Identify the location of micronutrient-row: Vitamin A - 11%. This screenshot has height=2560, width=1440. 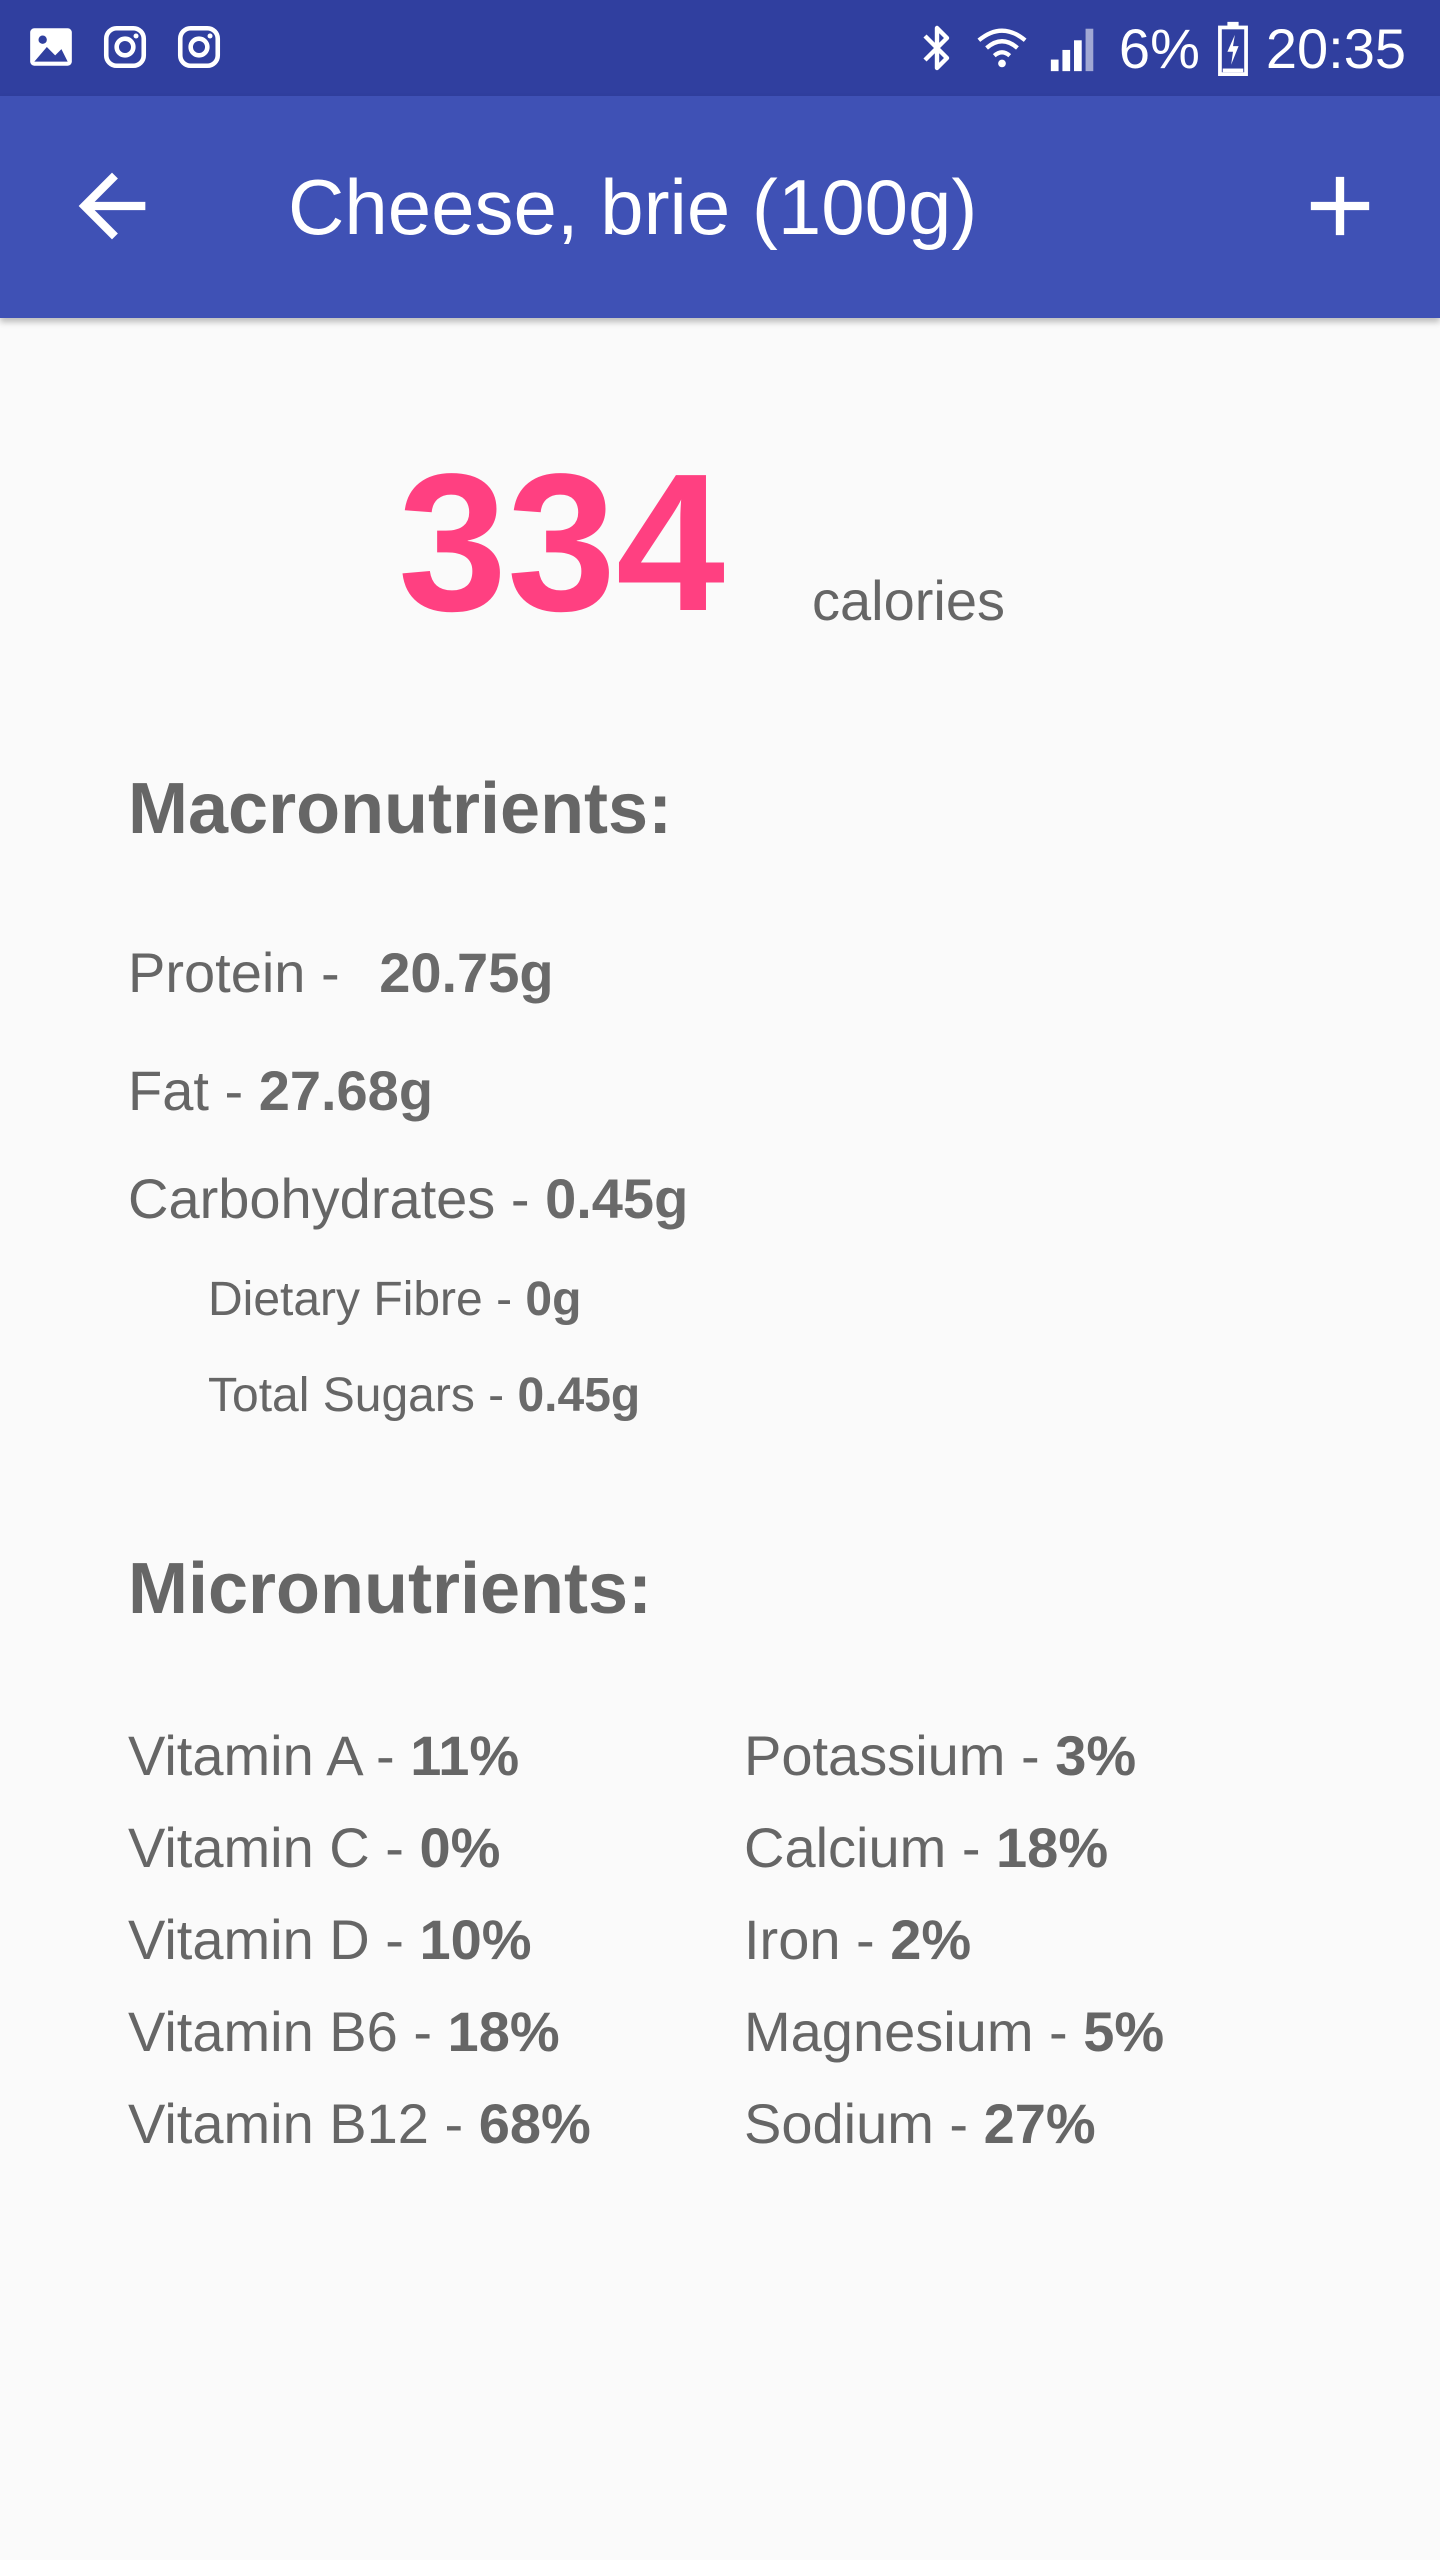
(359, 1766).